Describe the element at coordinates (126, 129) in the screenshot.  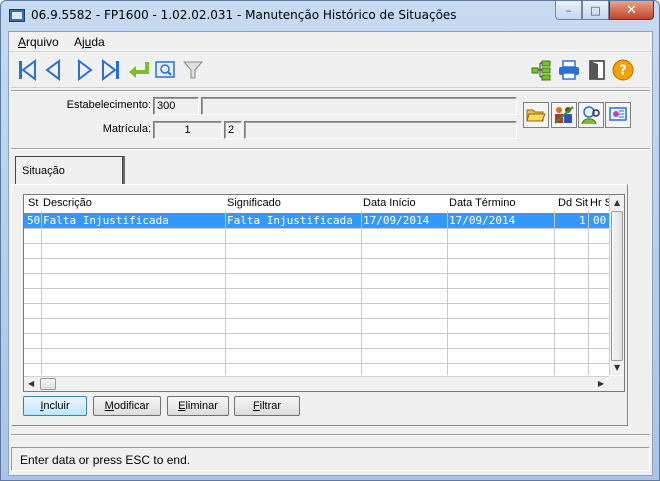
I see `matricula-label: Matrícula:` at that location.